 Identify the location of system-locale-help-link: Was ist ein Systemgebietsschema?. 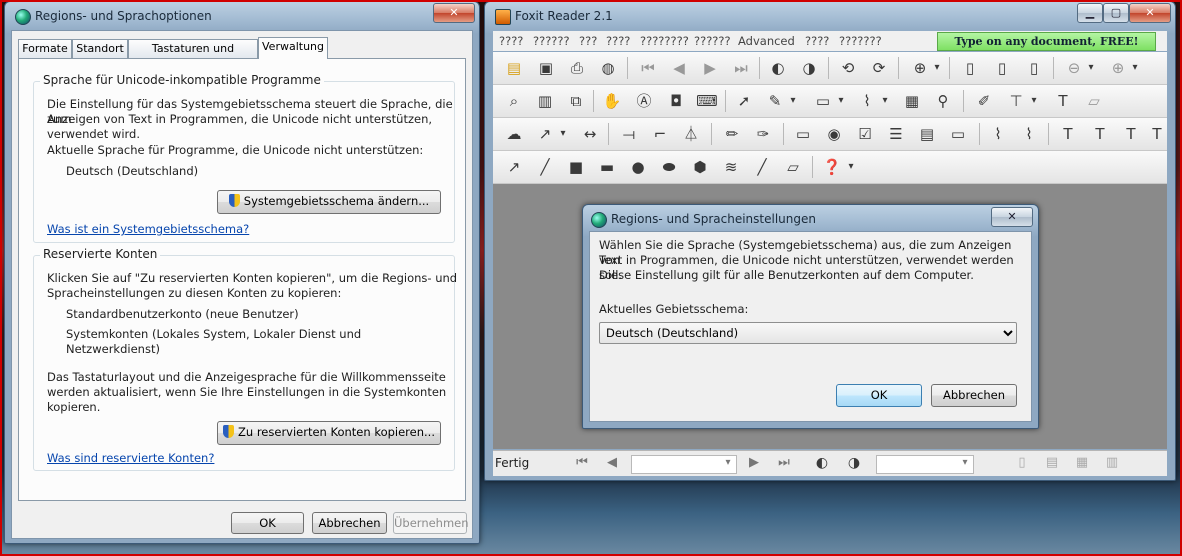
(148, 229).